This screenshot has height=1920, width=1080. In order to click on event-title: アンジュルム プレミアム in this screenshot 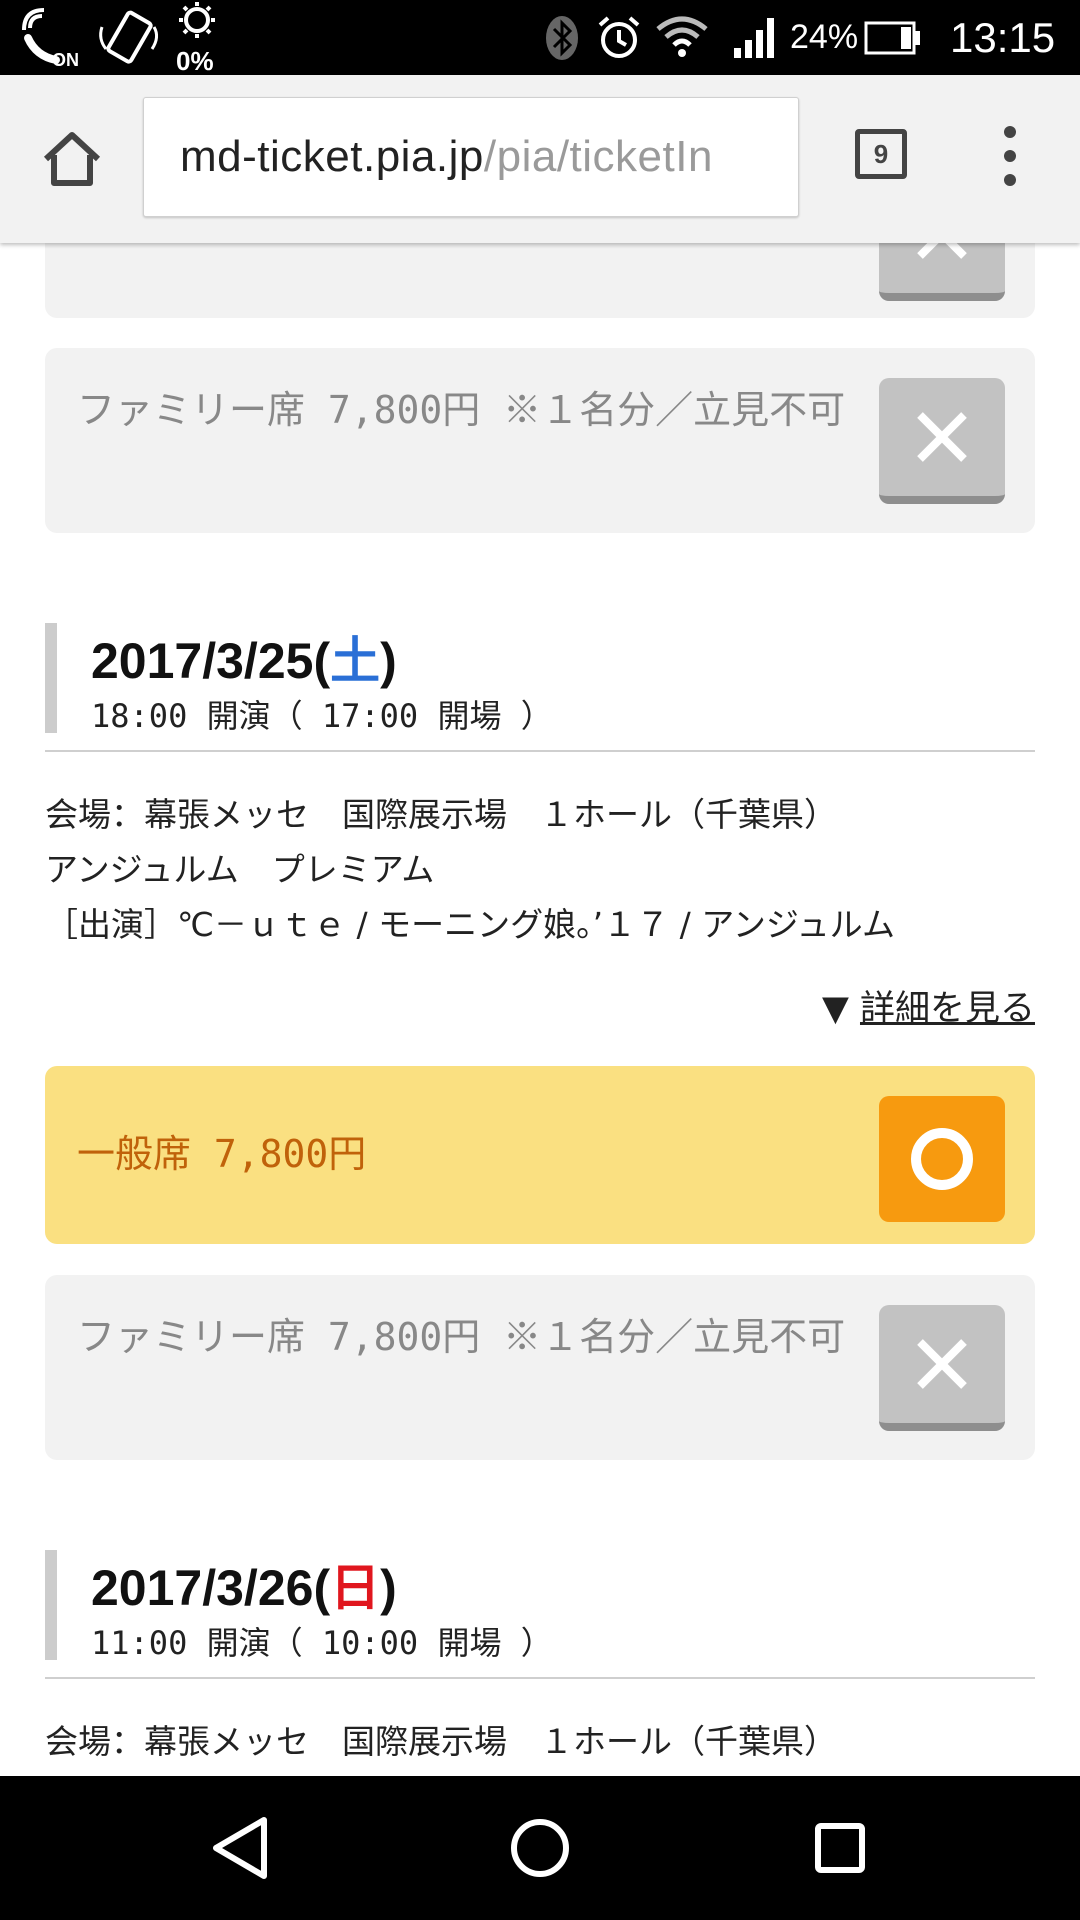, I will do `click(240, 869)`.